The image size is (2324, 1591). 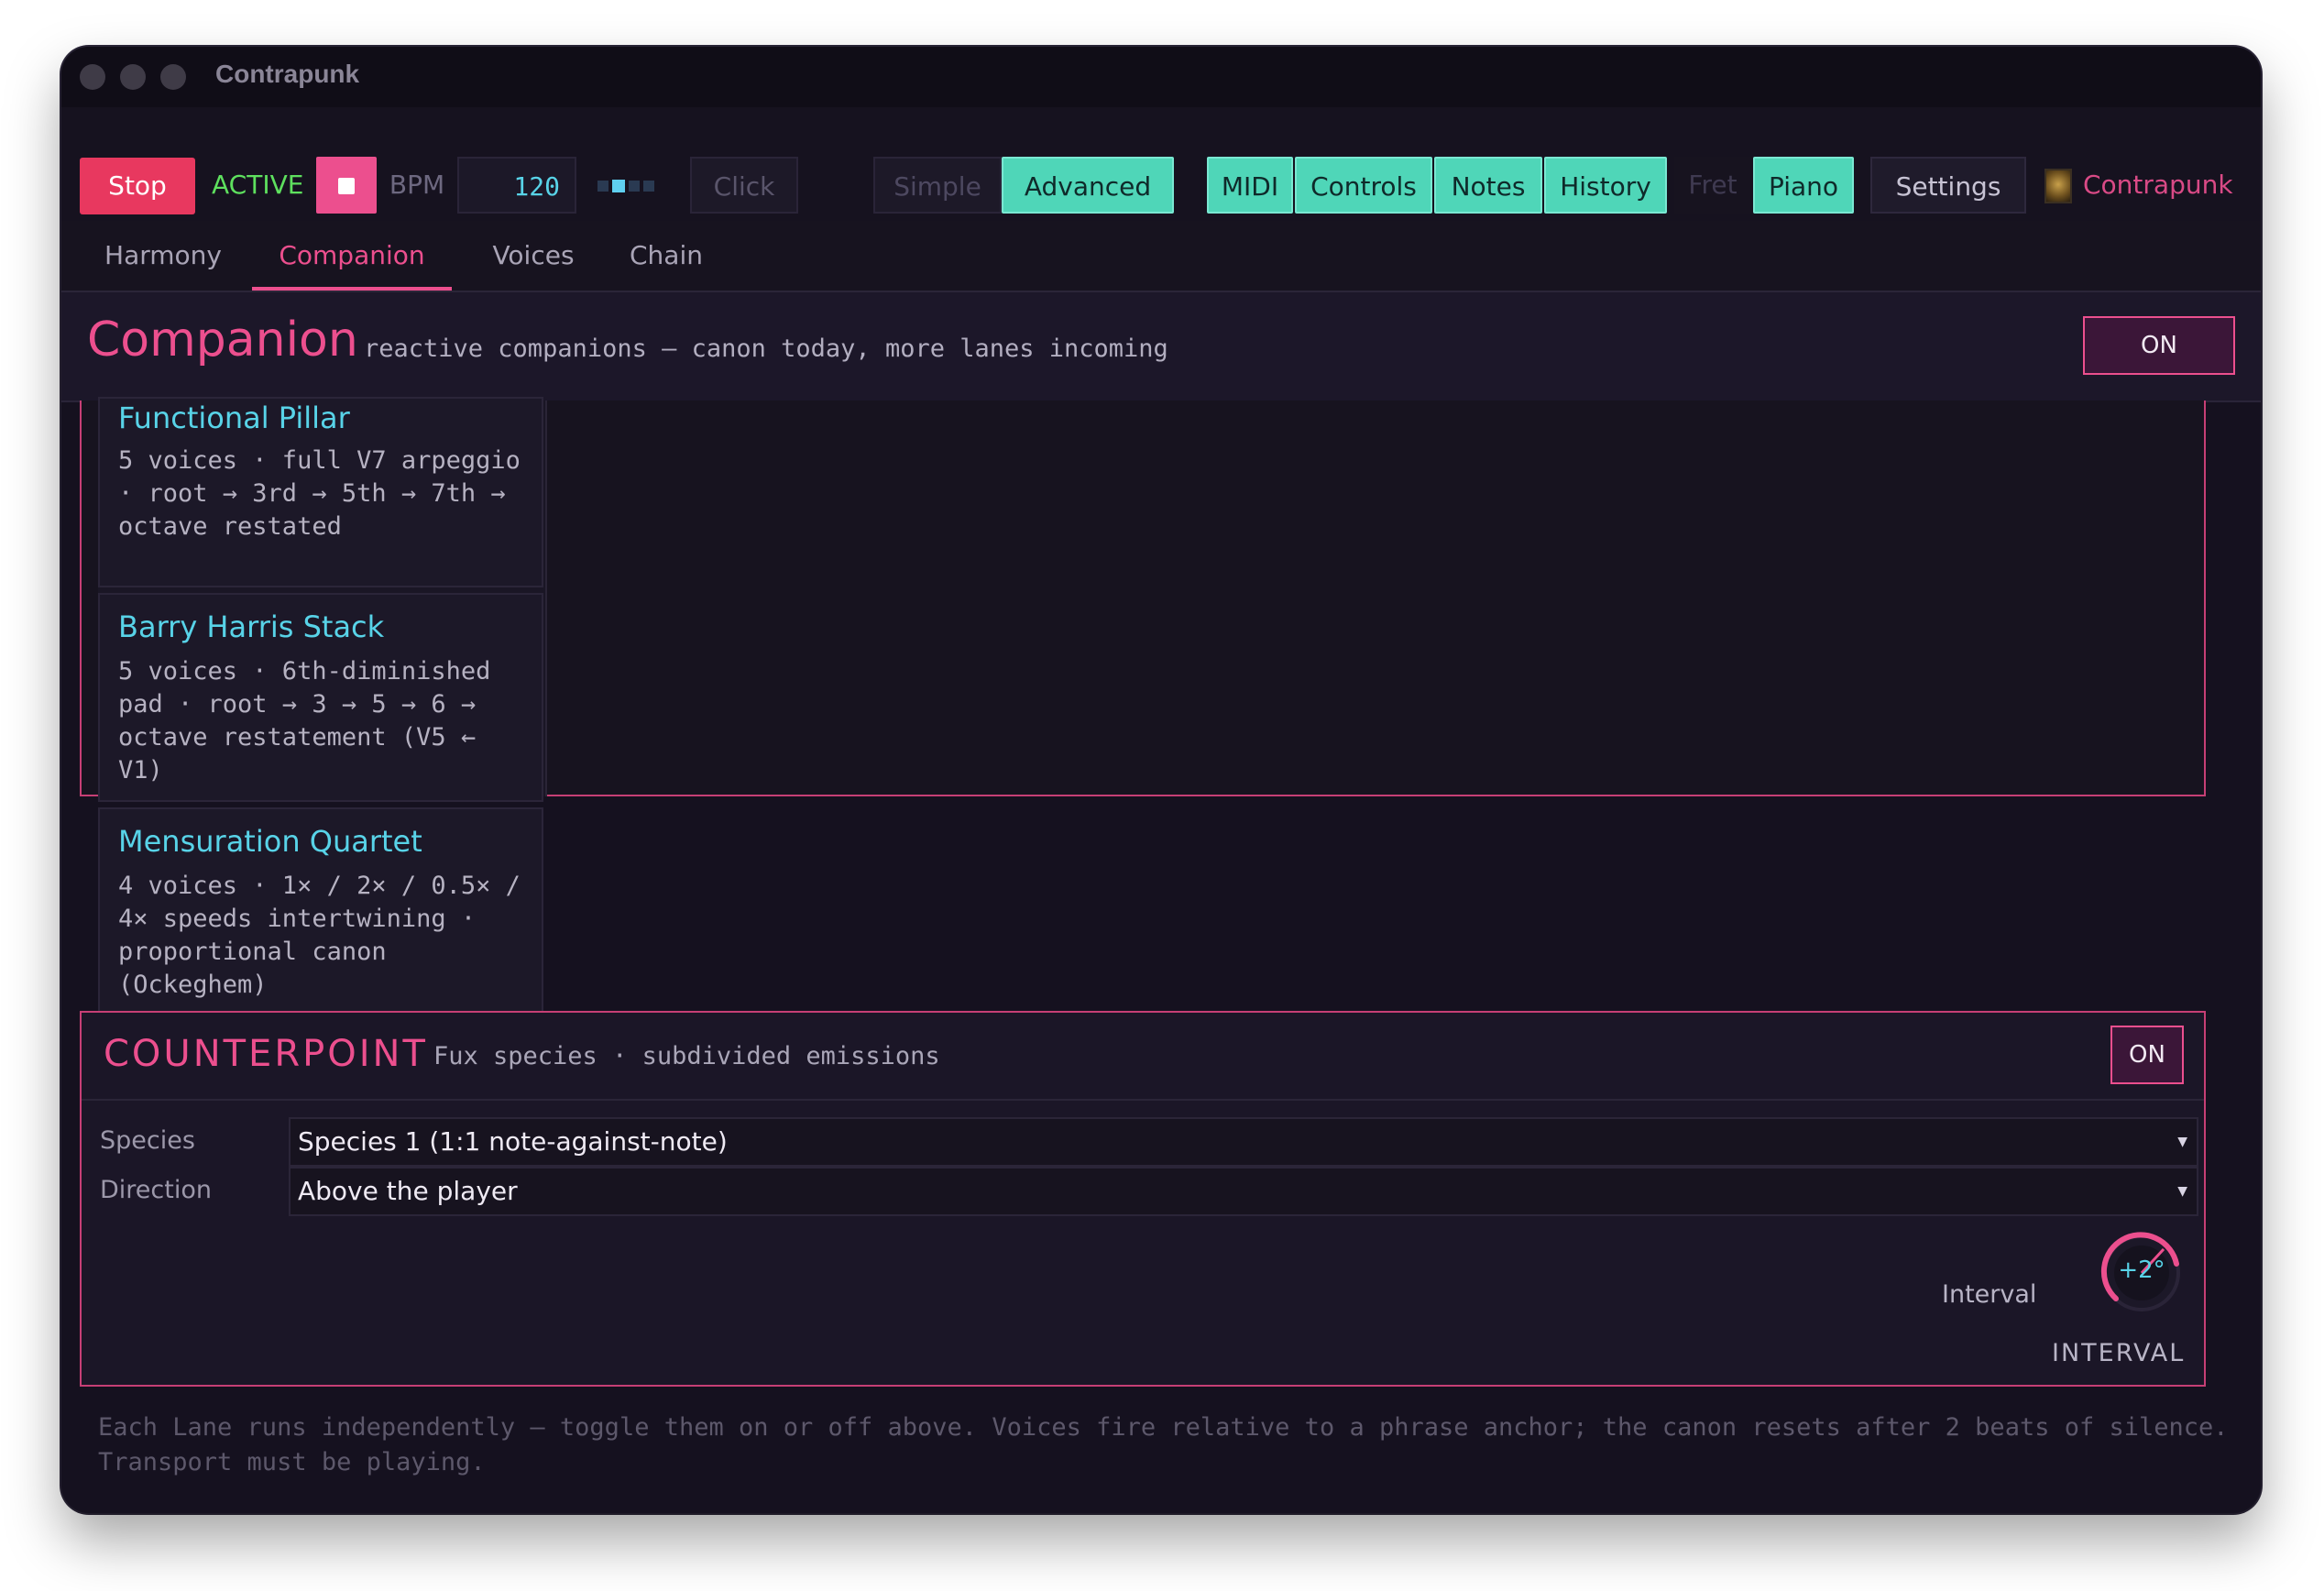 I want to click on tab-companion: Companion, so click(x=352, y=256).